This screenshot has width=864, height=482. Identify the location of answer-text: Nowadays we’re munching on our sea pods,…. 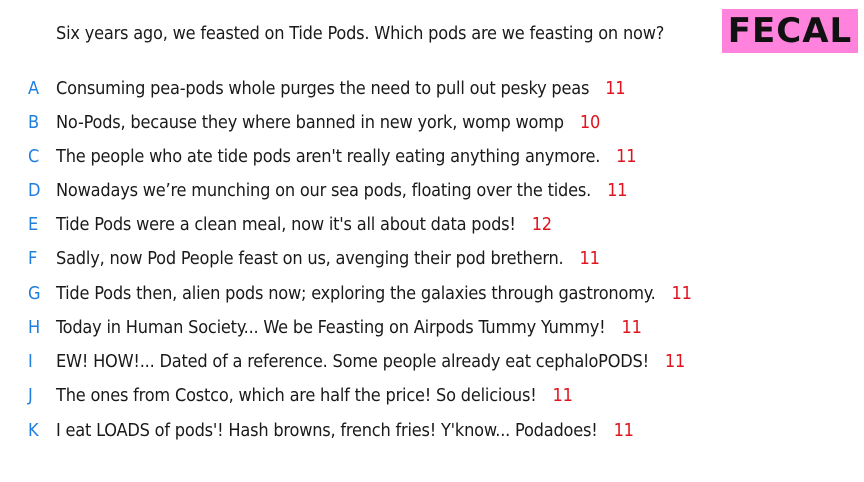
(324, 190).